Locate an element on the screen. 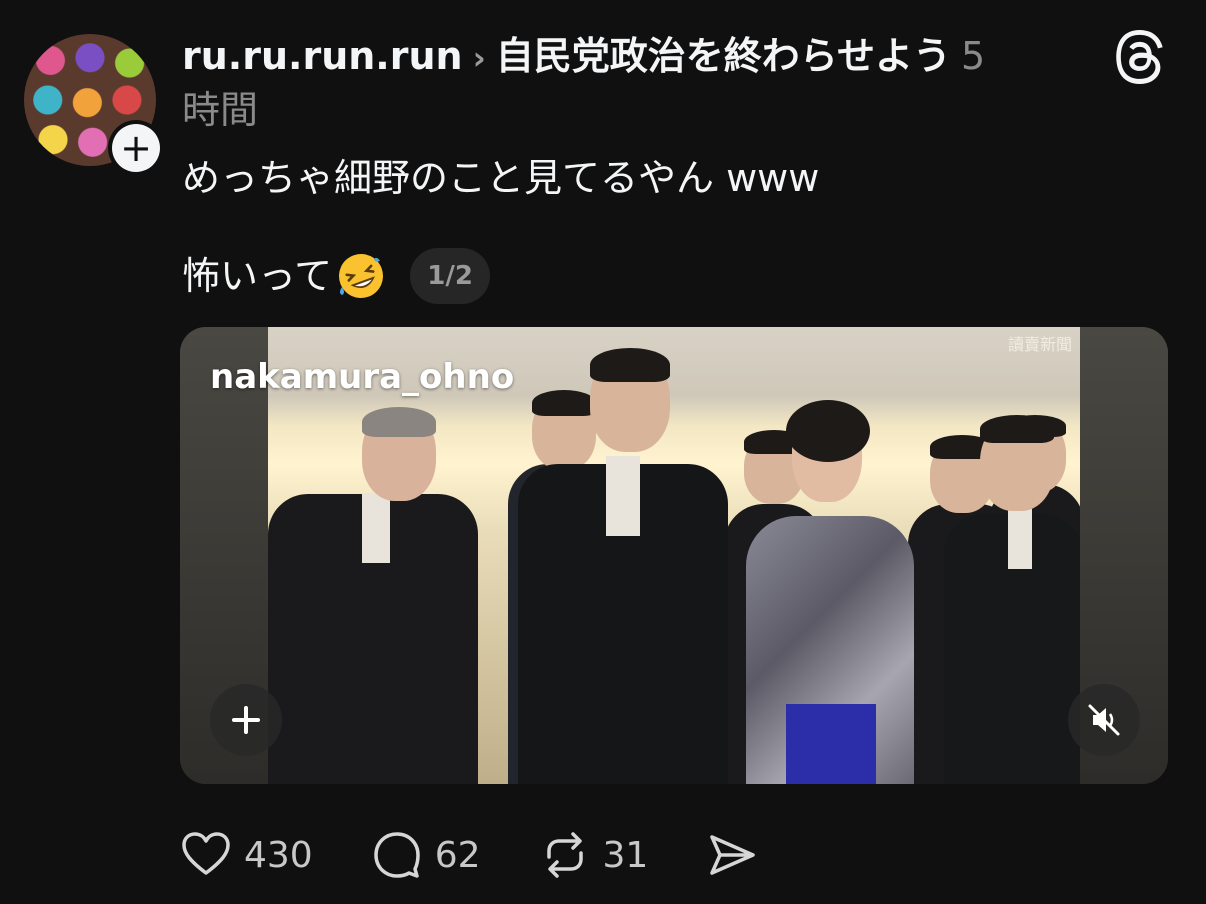 The height and width of the screenshot is (904, 1206). plus-icon: + is located at coordinates (136, 148).